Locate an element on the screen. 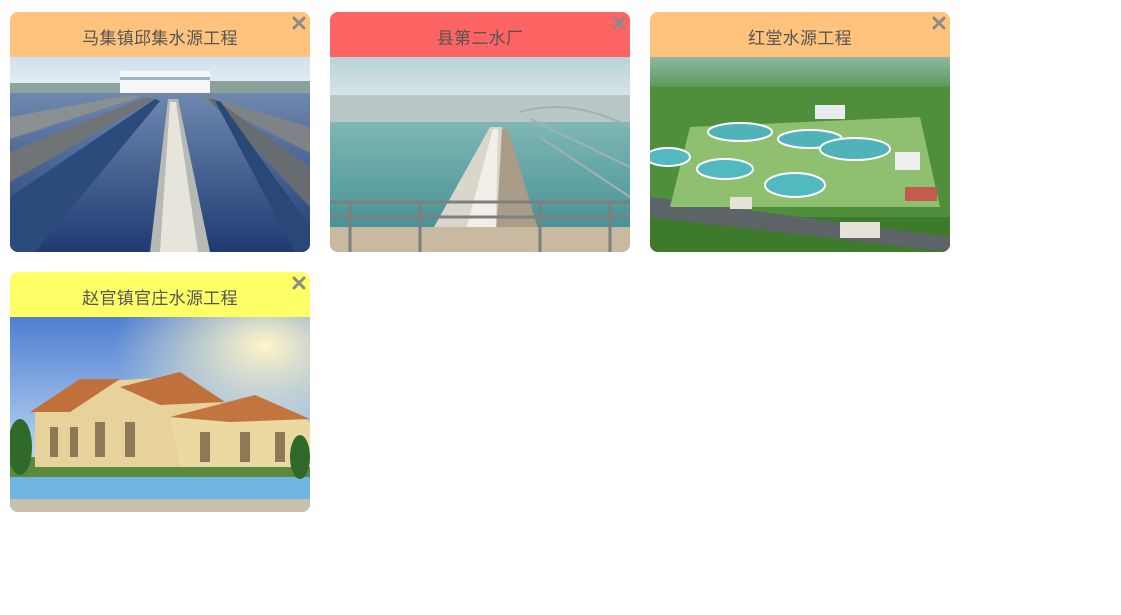 The width and height of the screenshot is (1121, 615). project-card: 赵官镇官庄水源工程 is located at coordinates (160, 392).